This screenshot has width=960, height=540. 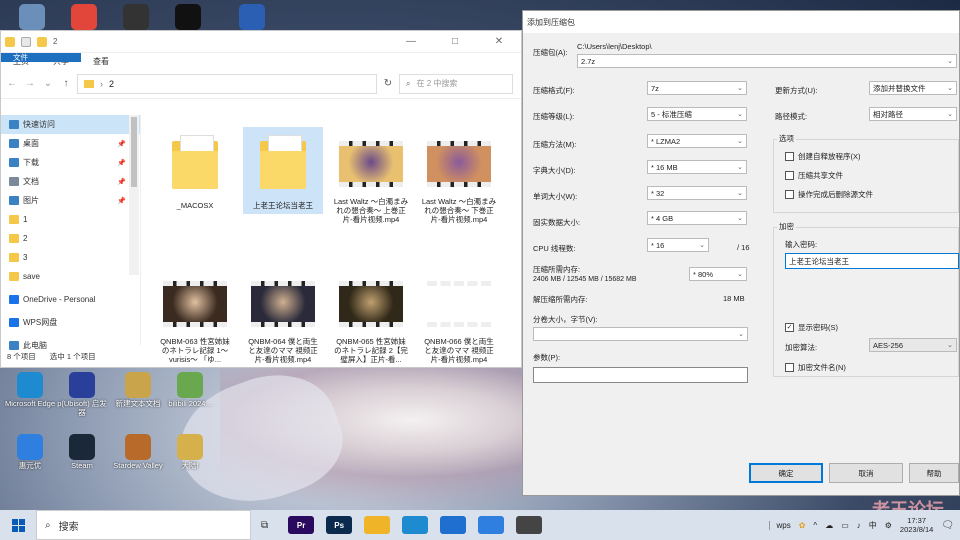 What do you see at coordinates (829, 525) in the screenshot?
I see `cloud-icon: ☁` at bounding box center [829, 525].